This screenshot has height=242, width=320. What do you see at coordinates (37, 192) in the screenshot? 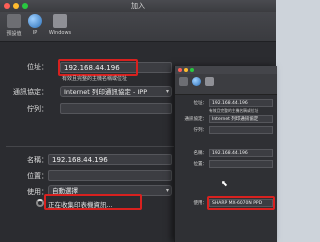
I see `use-label: 使用：` at bounding box center [37, 192].